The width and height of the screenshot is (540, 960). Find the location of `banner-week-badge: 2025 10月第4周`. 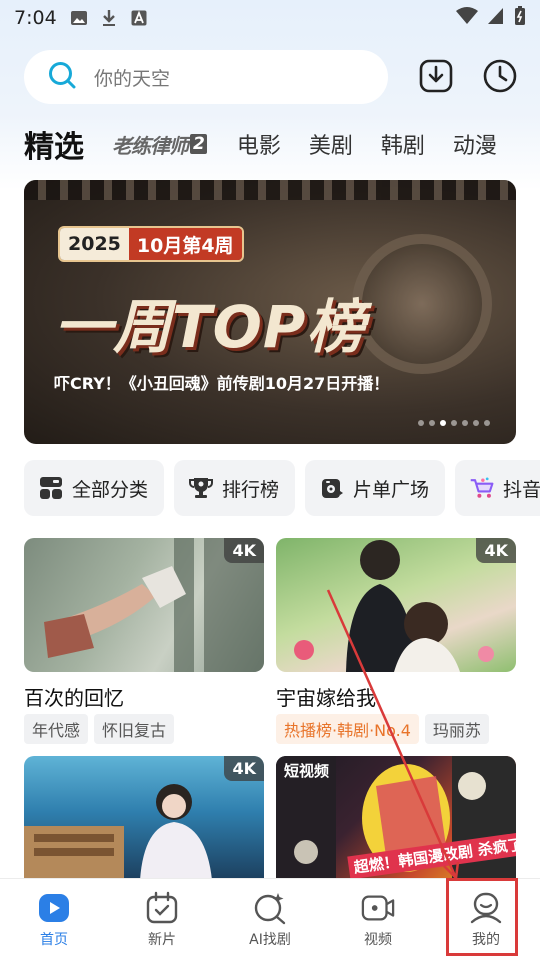

banner-week-badge: 2025 10月第4周 is located at coordinates (151, 244).